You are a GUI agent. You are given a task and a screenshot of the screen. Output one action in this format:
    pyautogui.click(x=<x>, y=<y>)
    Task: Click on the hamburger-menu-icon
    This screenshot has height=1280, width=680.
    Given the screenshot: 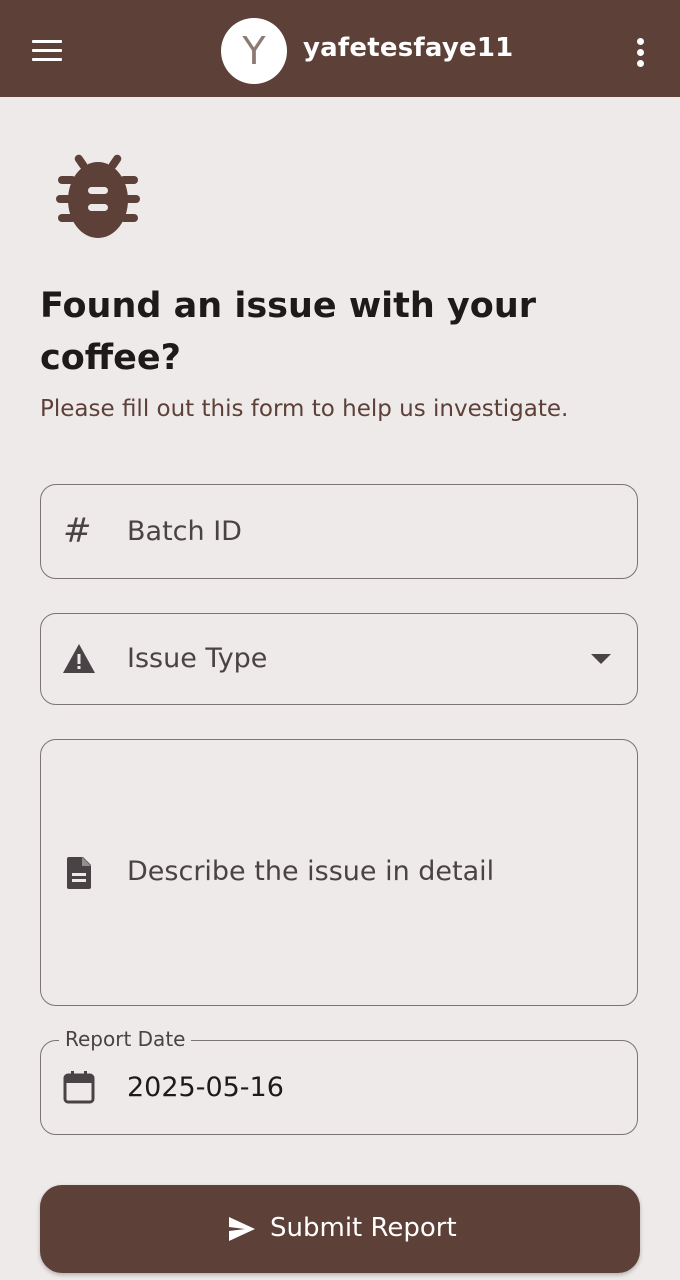 What is the action you would take?
    pyautogui.click(x=46, y=50)
    